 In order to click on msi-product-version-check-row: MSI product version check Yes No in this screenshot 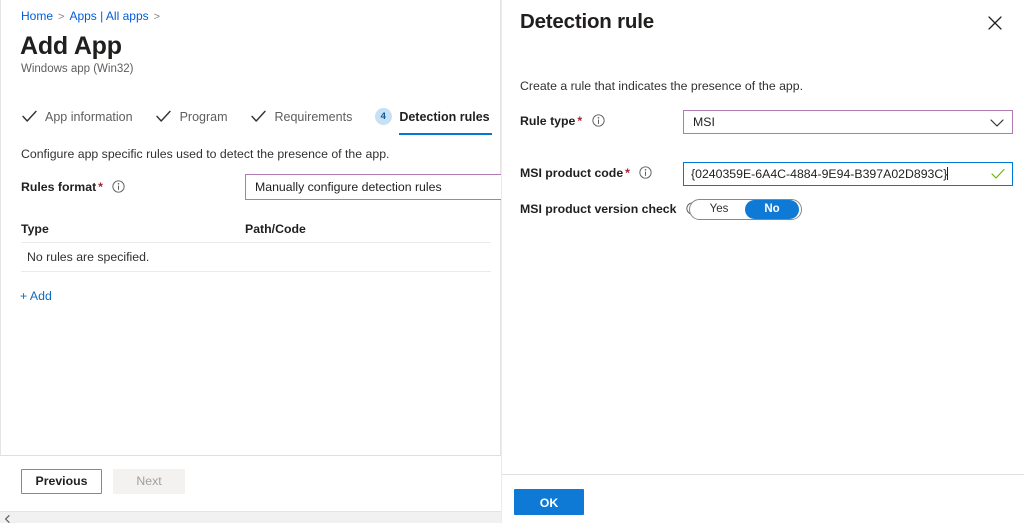, I will do `click(767, 211)`.